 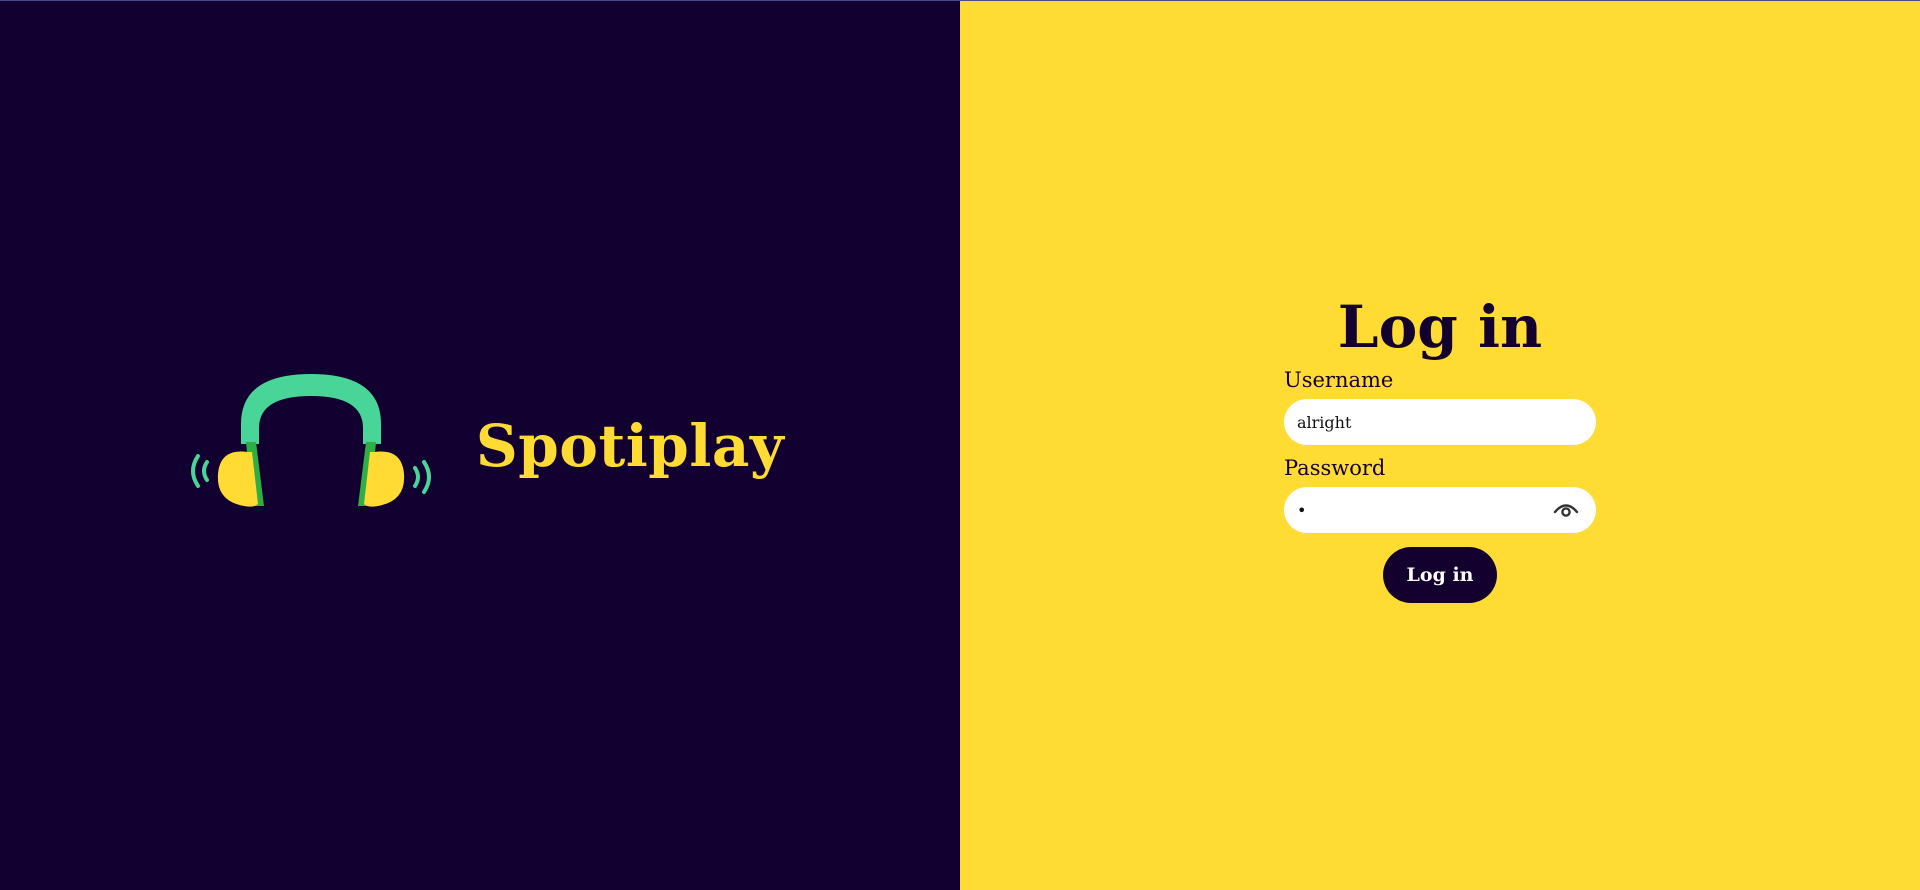 I want to click on brand-name: Spotiplay, so click(x=630, y=445).